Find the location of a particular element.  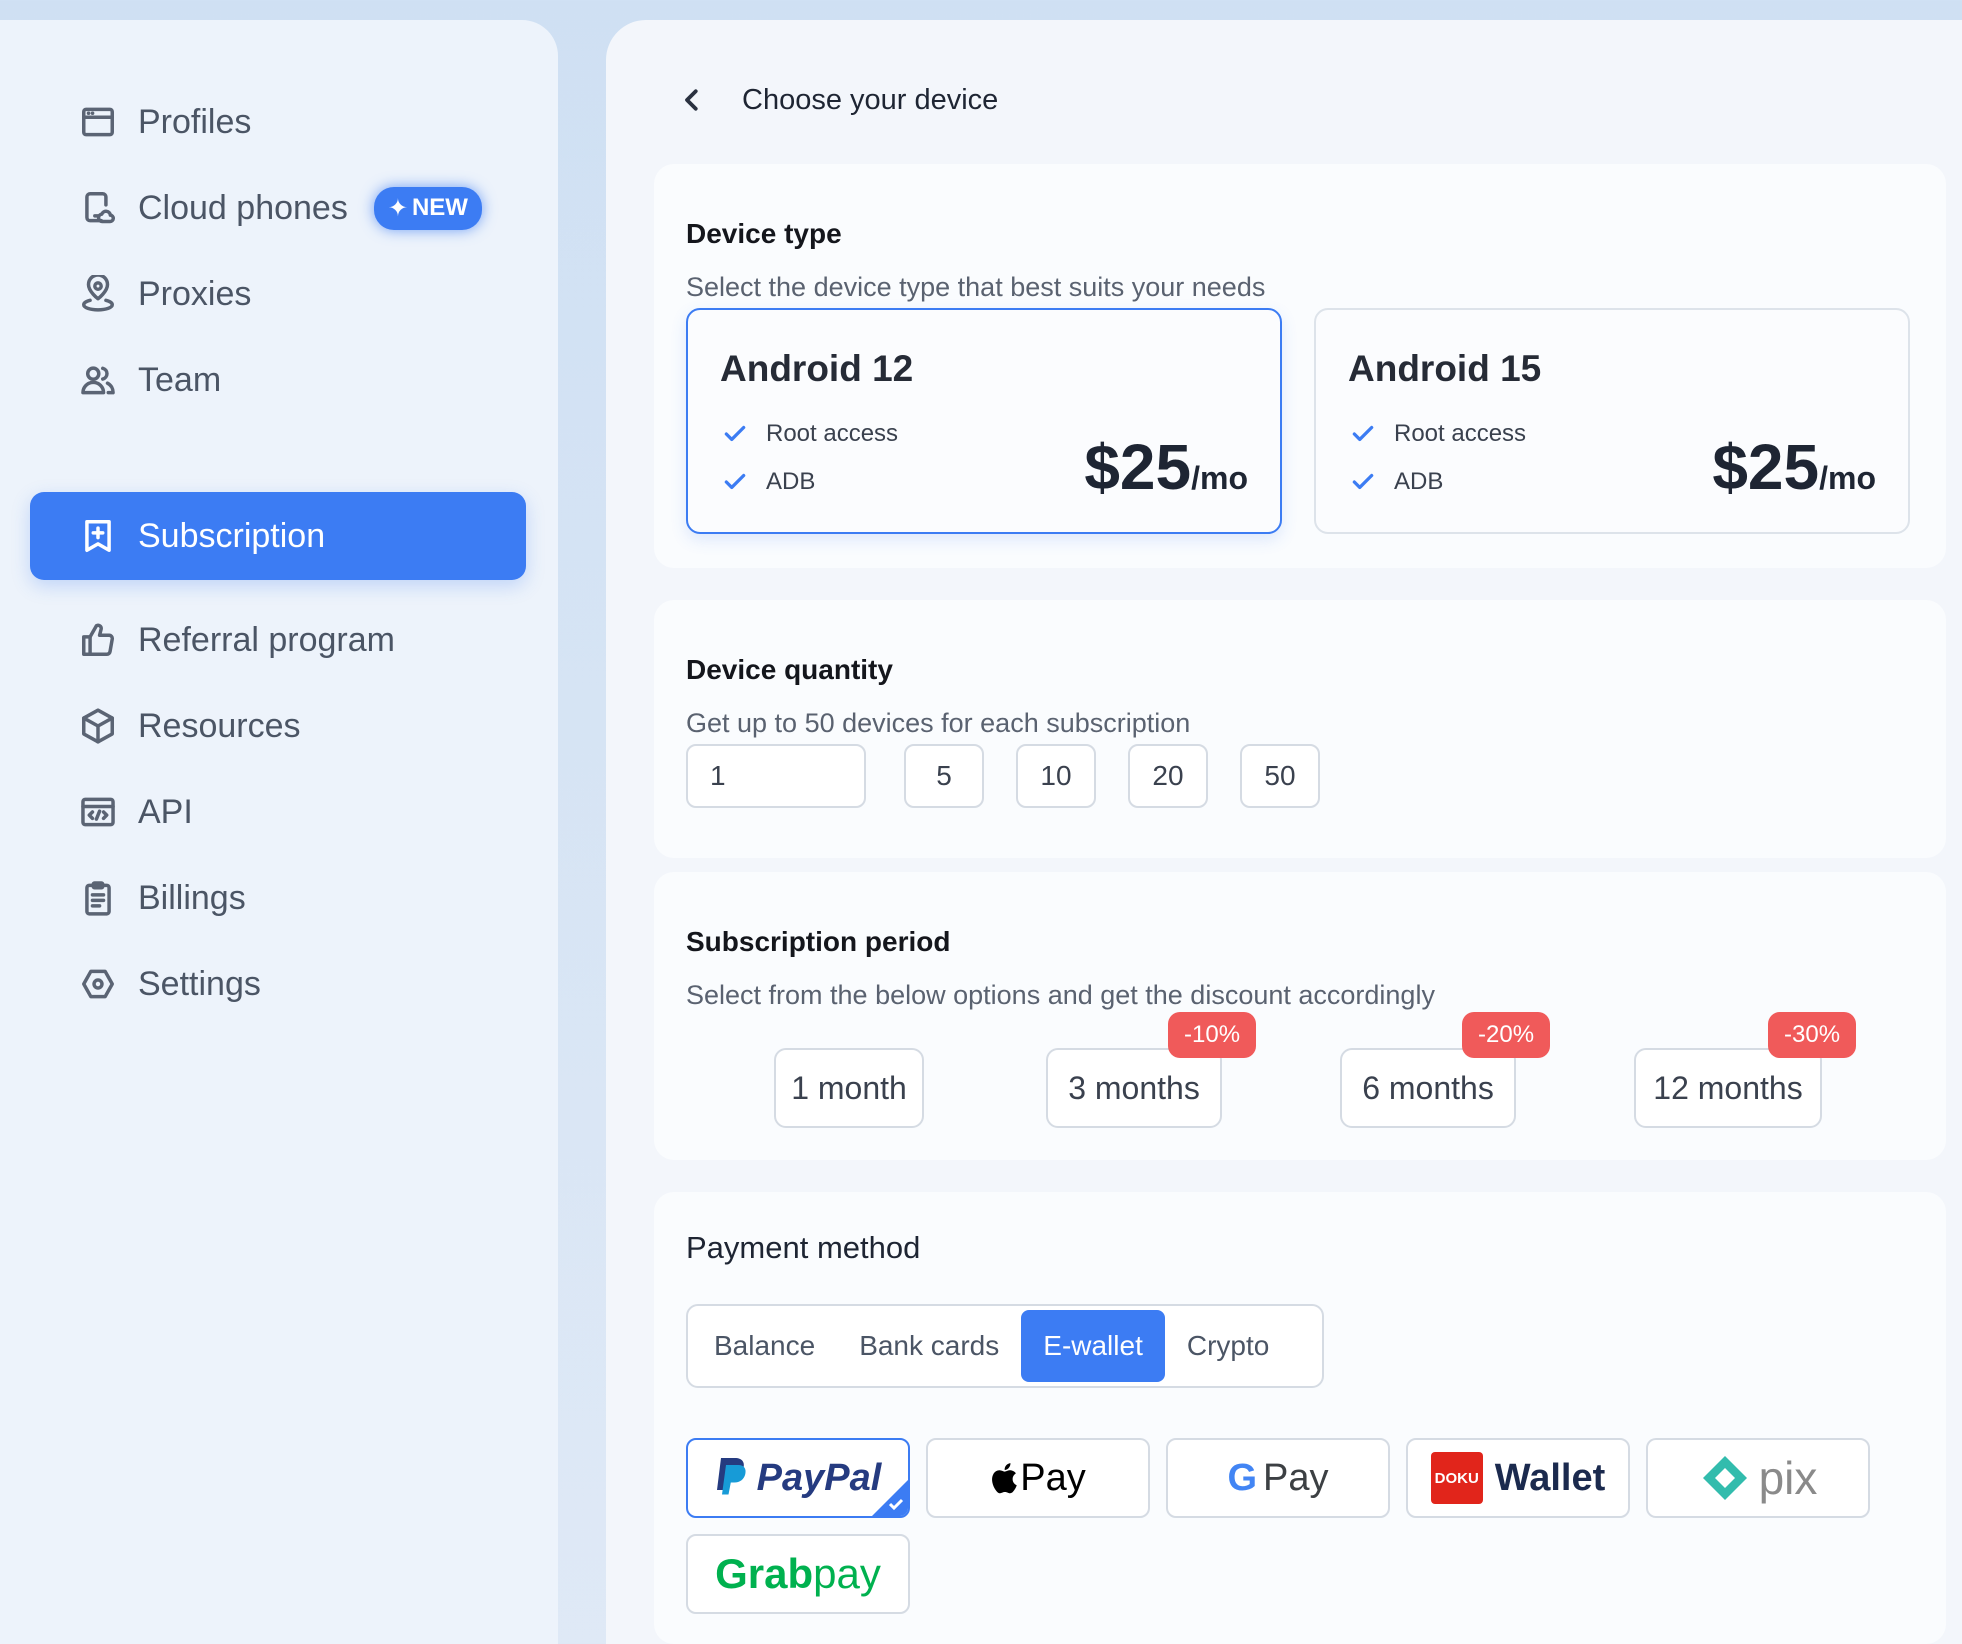

location-pin-icon is located at coordinates (98, 294).